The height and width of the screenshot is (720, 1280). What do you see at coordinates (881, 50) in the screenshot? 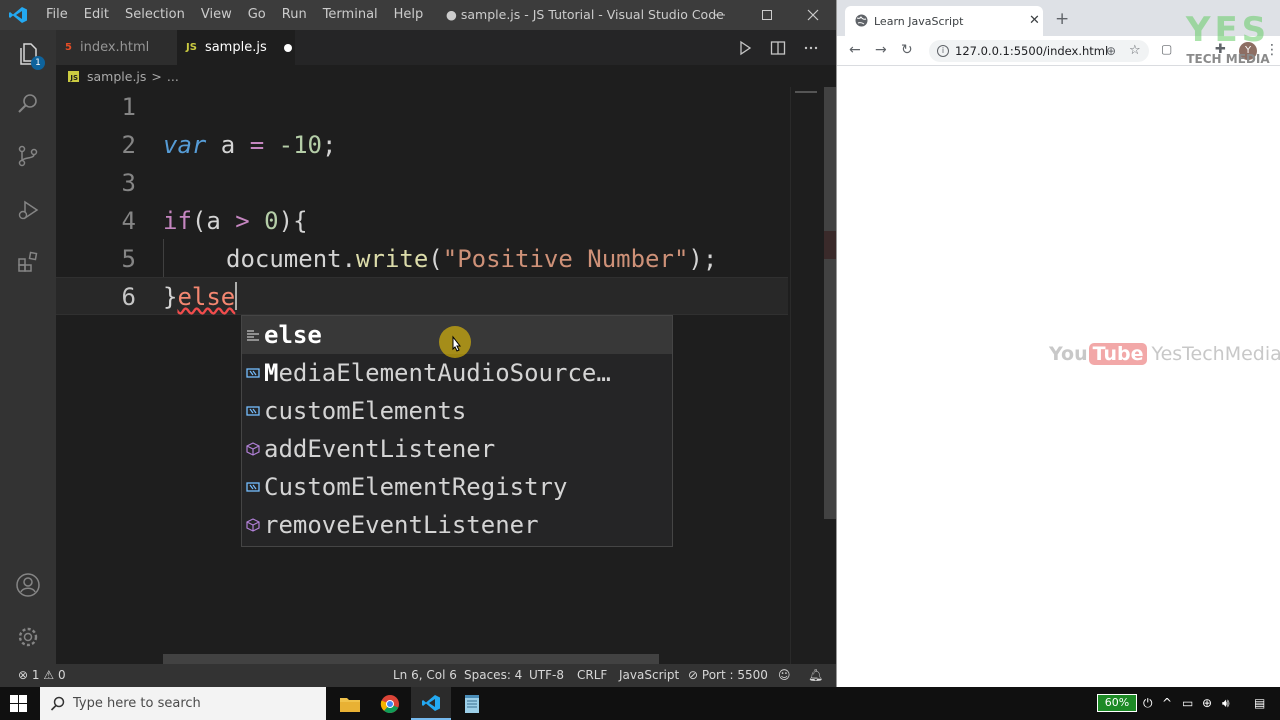
I see `forward-arrow-icon: →` at bounding box center [881, 50].